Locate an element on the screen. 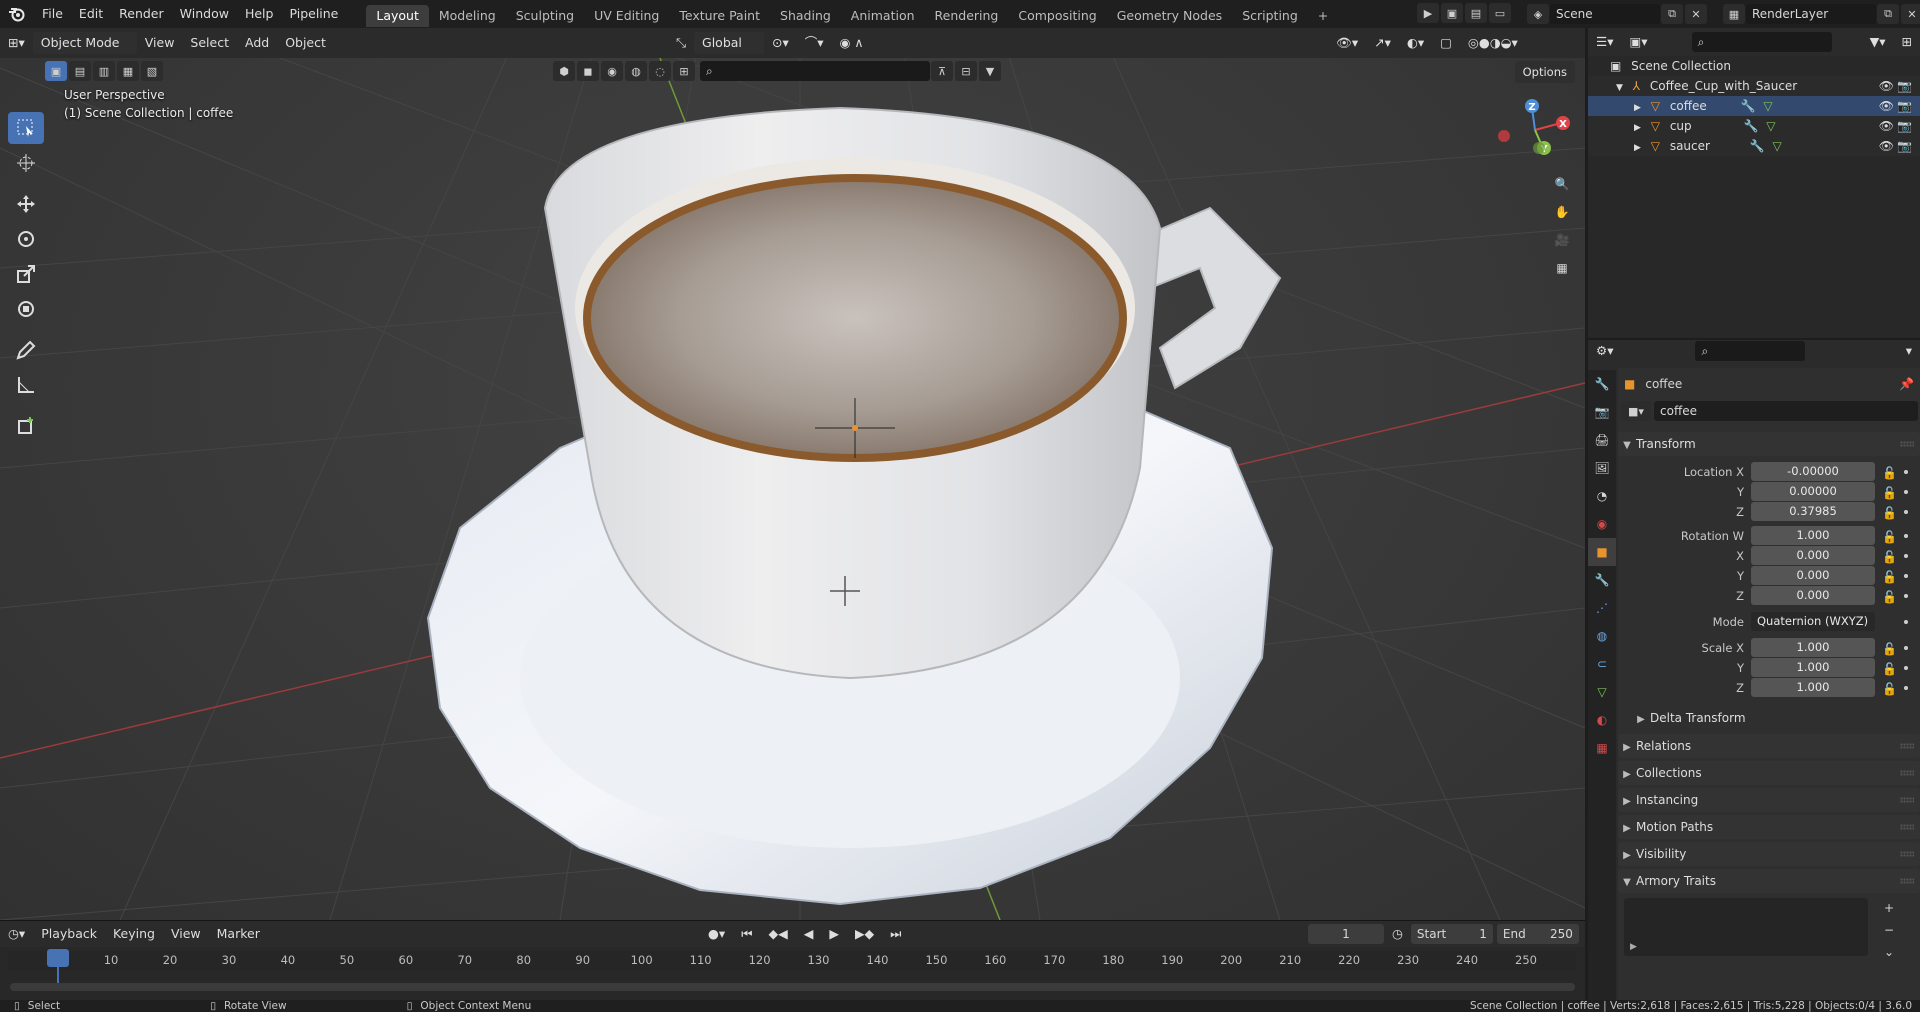 The height and width of the screenshot is (1012, 1920). timeline-scrollbar is located at coordinates (792, 987).